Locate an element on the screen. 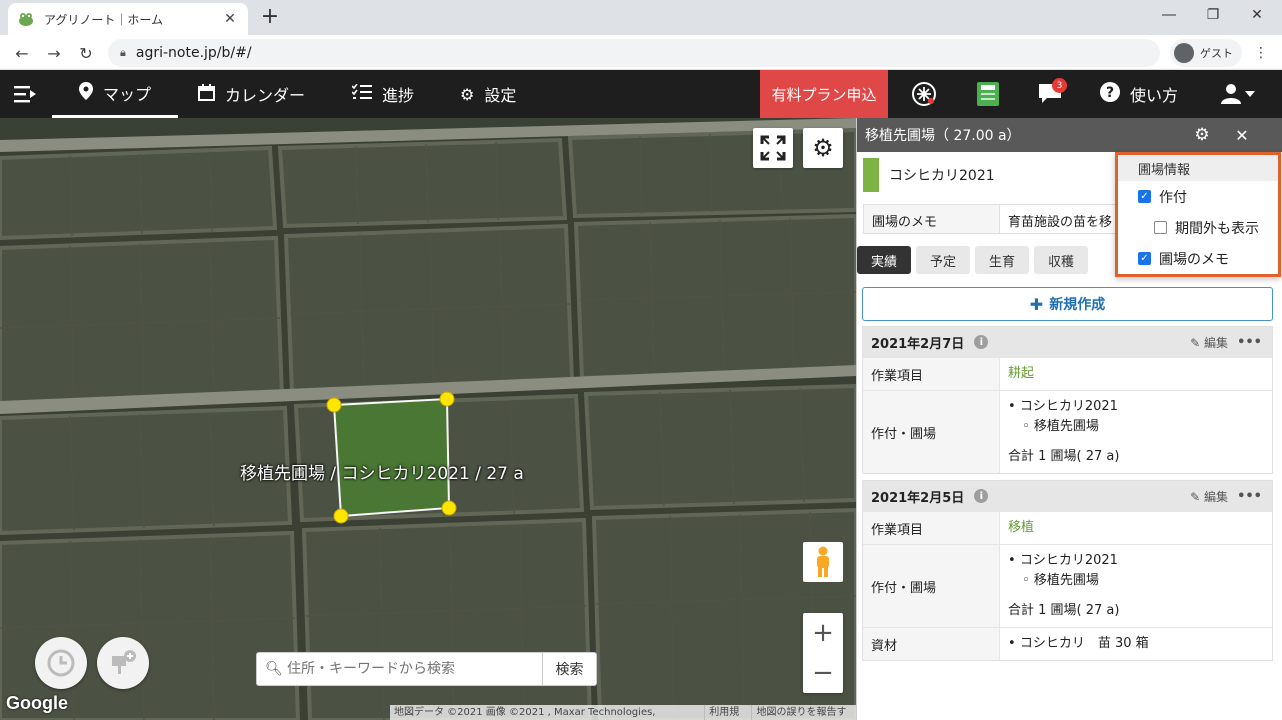  crop-color-swatch is located at coordinates (871, 175).